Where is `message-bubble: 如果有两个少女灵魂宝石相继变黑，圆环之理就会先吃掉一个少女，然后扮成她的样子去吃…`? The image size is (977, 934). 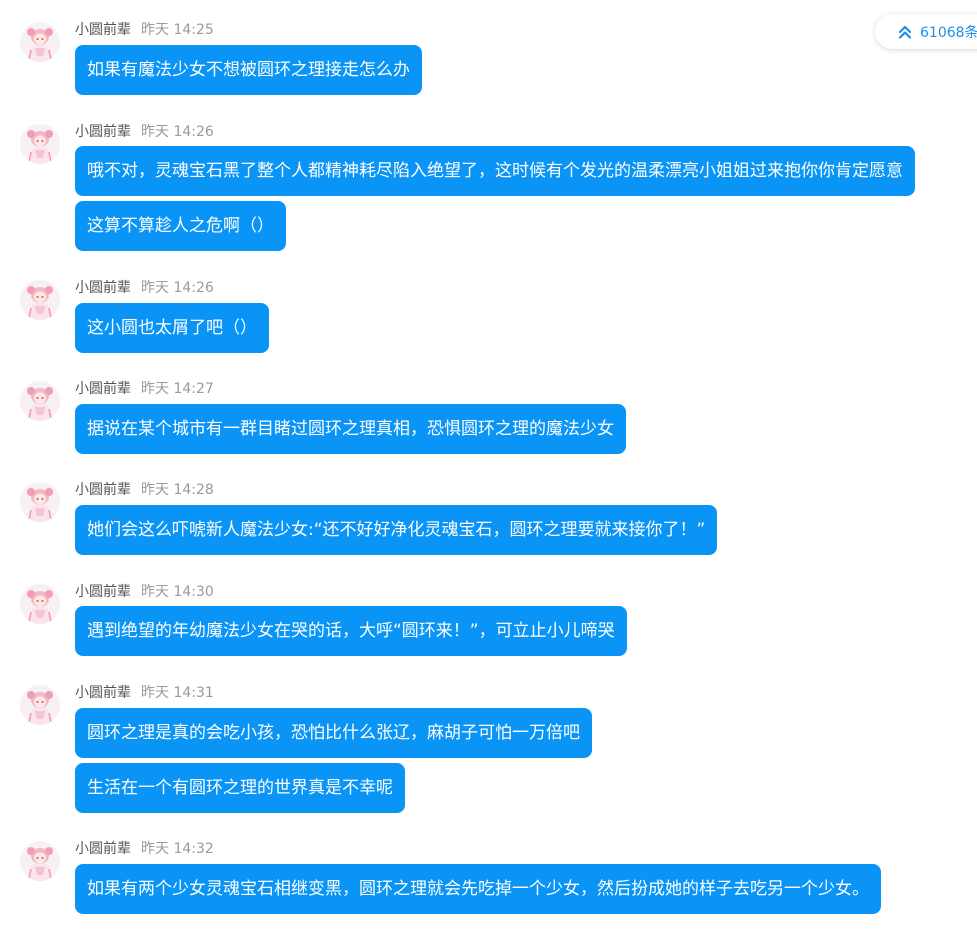
message-bubble: 如果有两个少女灵魂宝石相继变黑，圆环之理就会先吃掉一个少女，然后扮成她的样子去吃… is located at coordinates (478, 889).